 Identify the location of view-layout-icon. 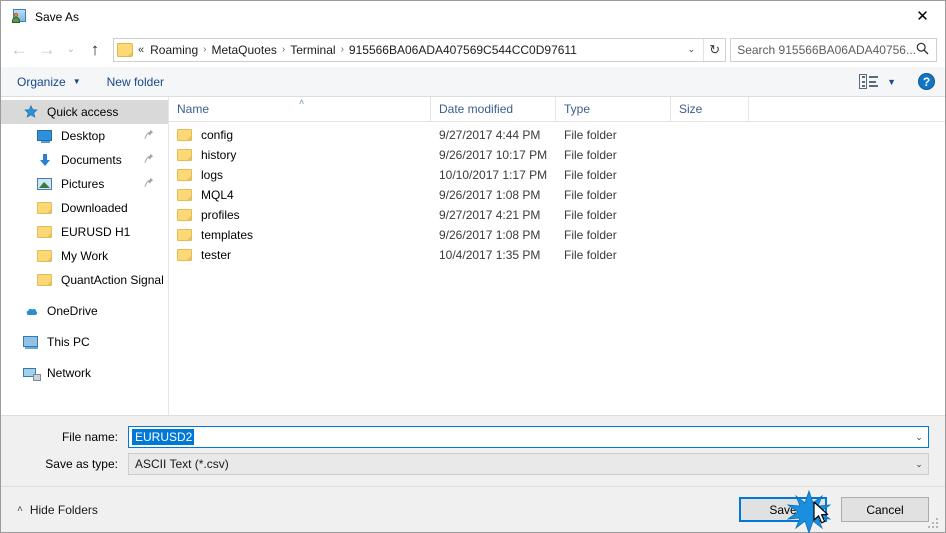
(869, 81).